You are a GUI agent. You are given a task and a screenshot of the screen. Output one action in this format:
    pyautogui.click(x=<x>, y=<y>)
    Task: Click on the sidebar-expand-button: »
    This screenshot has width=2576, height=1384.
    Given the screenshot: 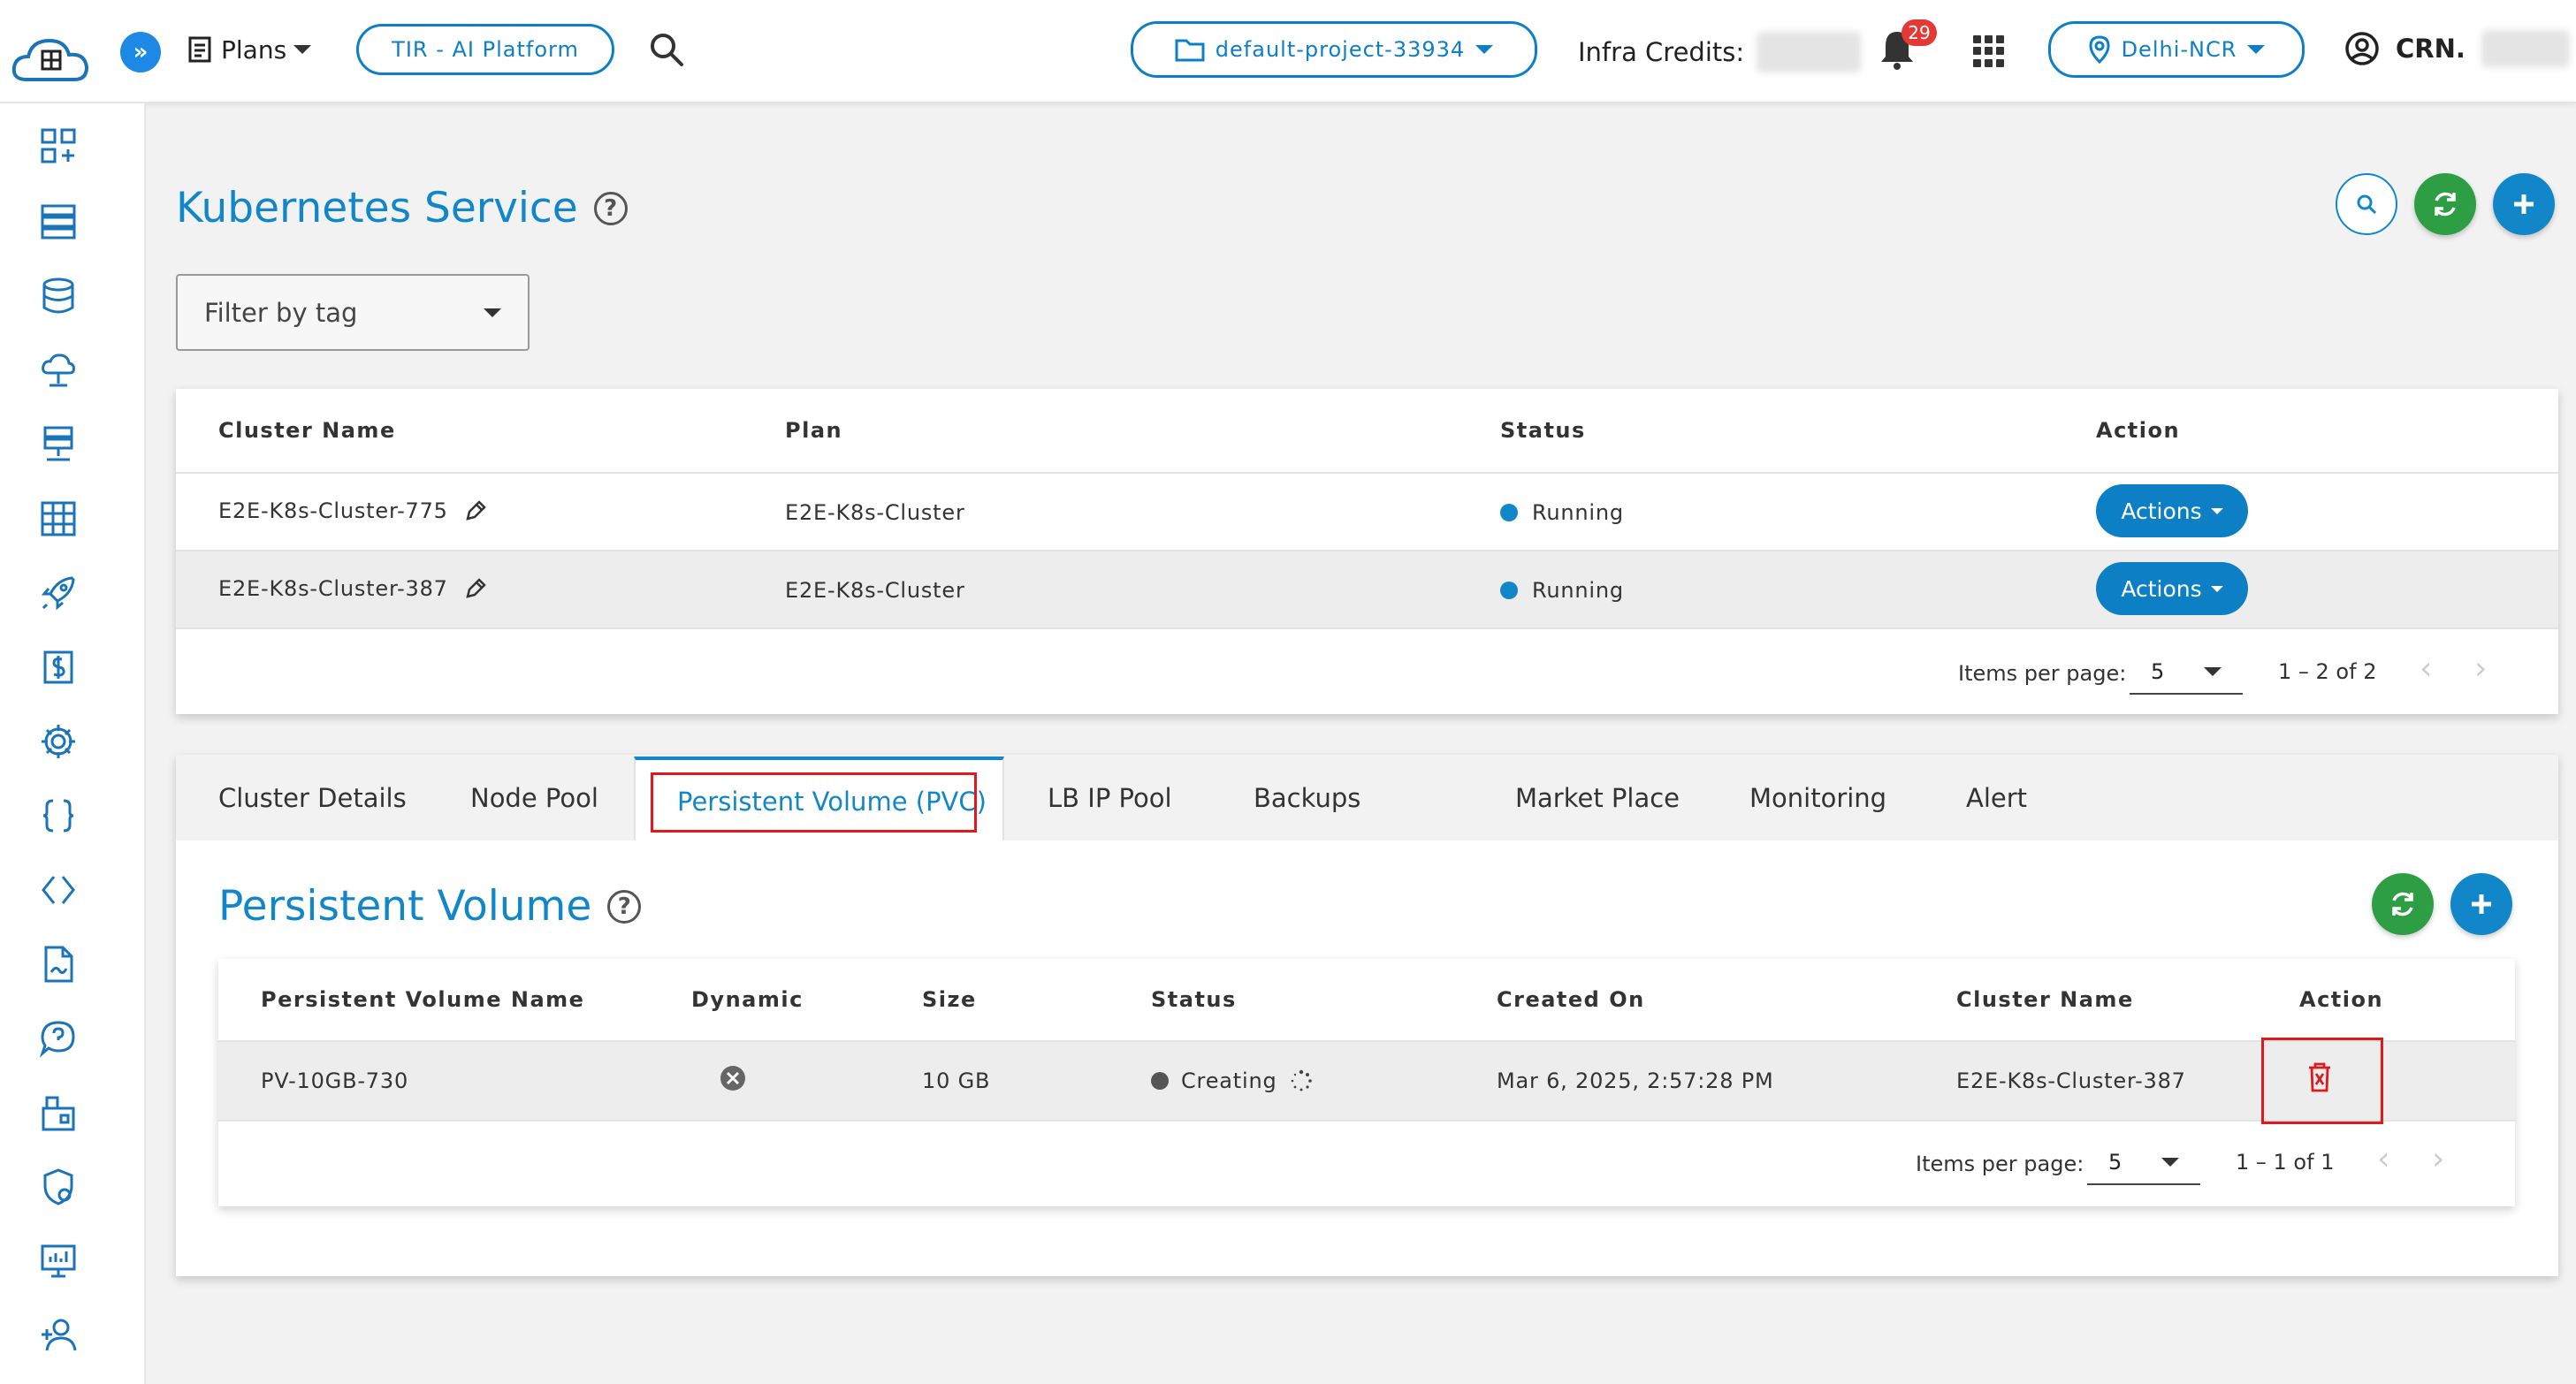 What is the action you would take?
    pyautogui.click(x=140, y=52)
    